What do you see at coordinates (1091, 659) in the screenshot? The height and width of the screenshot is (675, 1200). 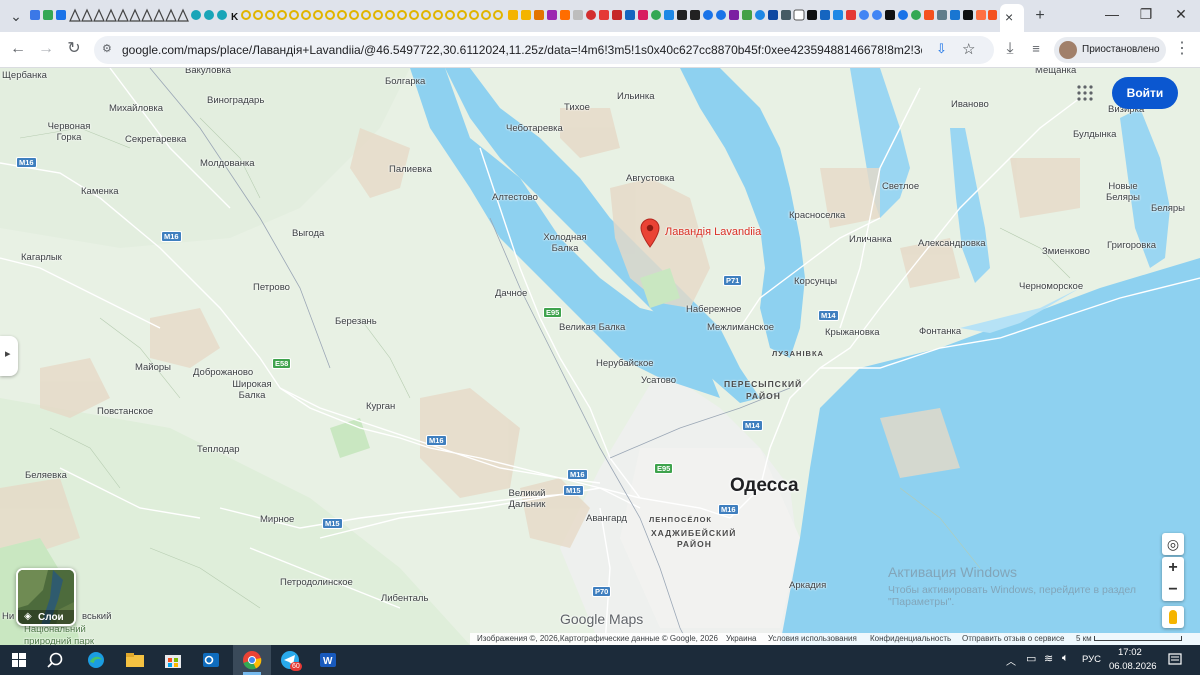 I see `input-language: РУС` at bounding box center [1091, 659].